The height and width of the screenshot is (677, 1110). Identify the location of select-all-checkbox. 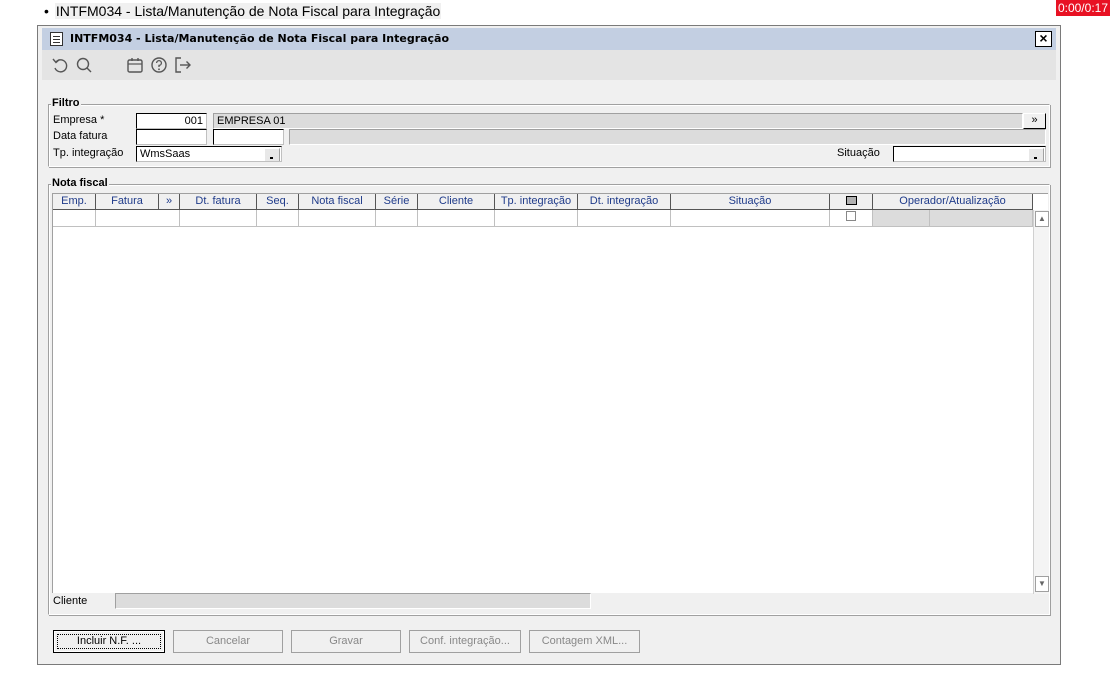
(851, 200).